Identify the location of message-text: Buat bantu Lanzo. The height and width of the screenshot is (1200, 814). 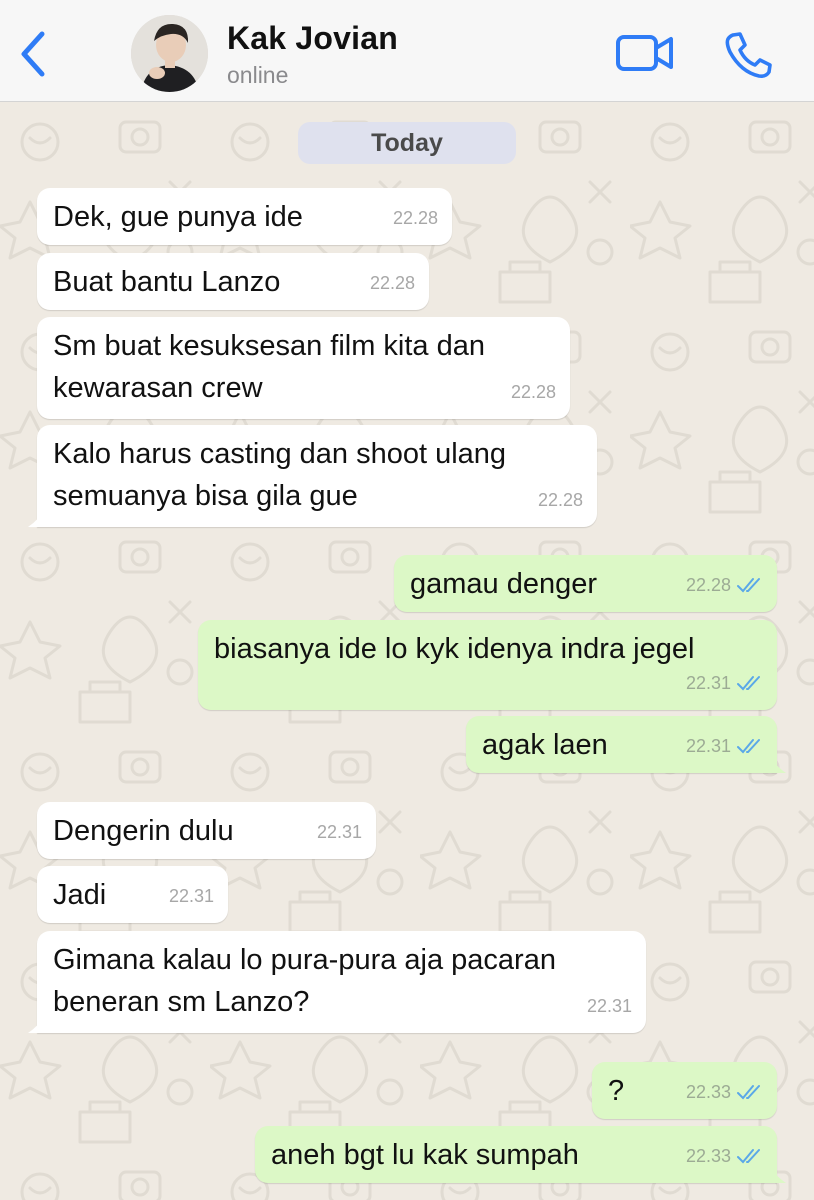
(167, 282).